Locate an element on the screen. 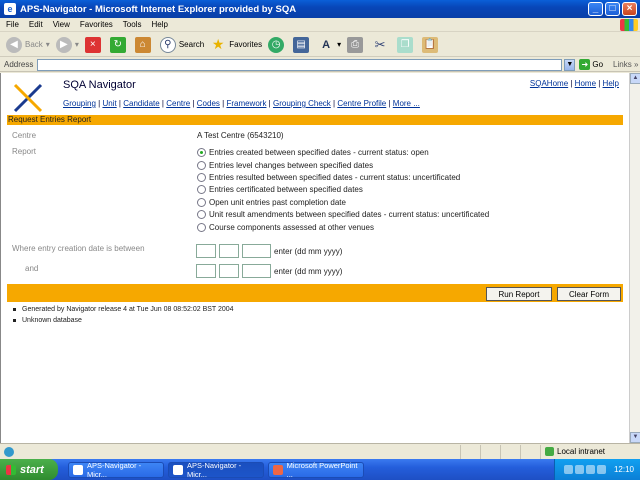  favorites-button: ★ Favorites is located at coordinates (236, 44).